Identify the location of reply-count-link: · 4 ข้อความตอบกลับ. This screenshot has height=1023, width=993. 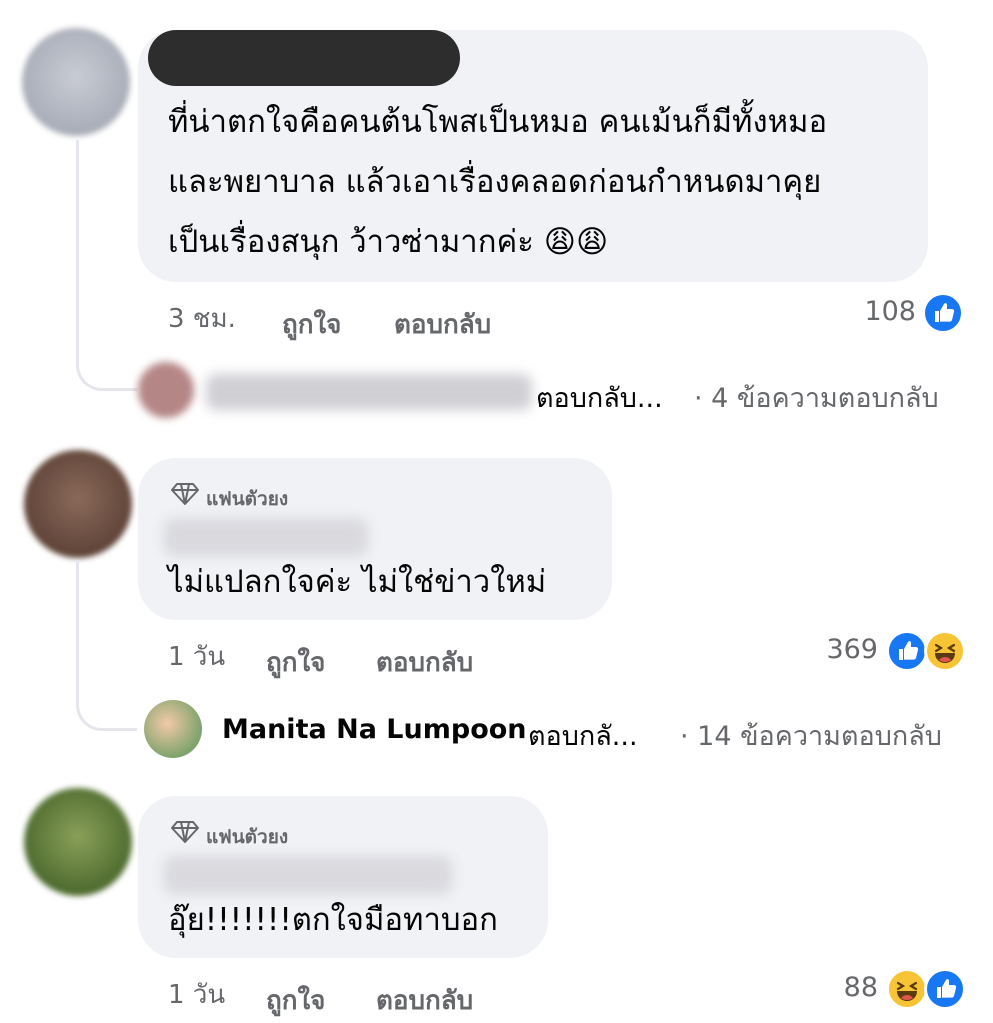
(816, 397).